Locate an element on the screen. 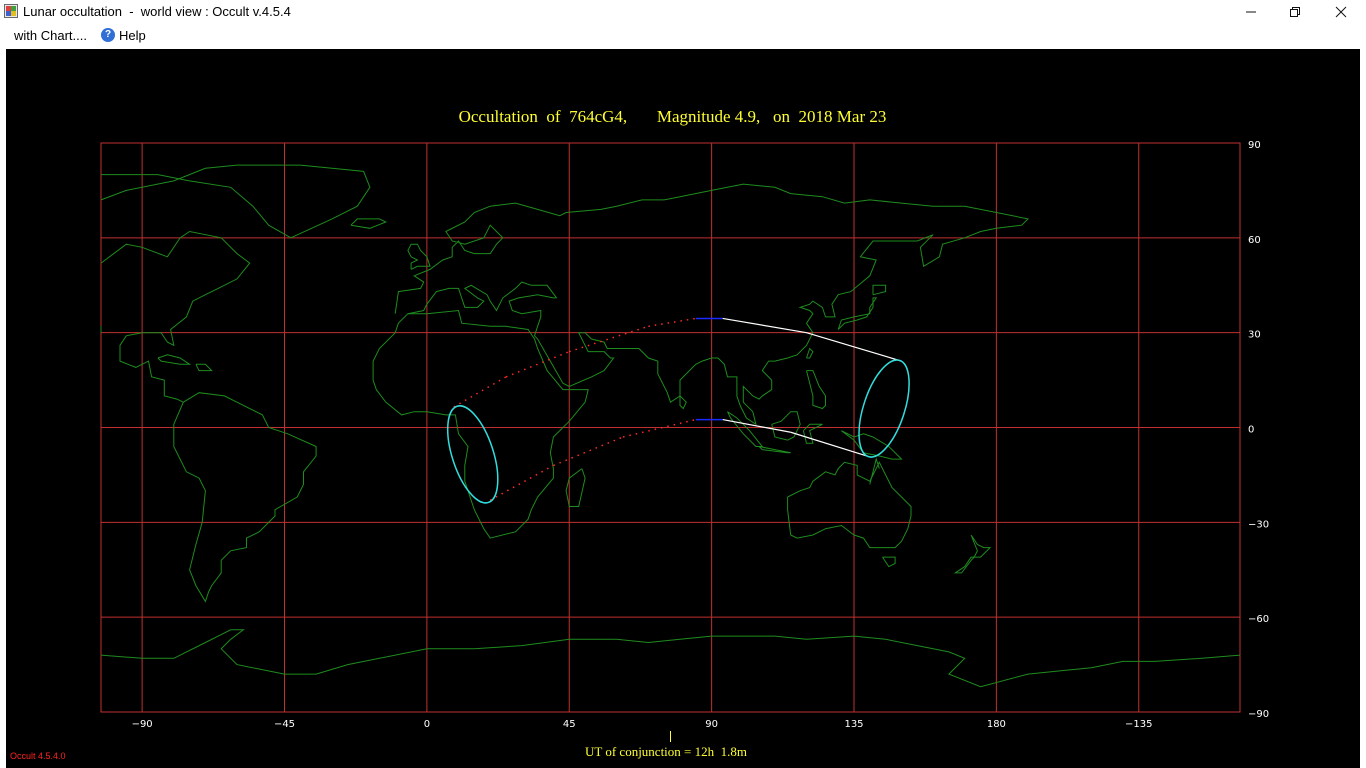  y-tick-label: −60 is located at coordinates (1258, 619).